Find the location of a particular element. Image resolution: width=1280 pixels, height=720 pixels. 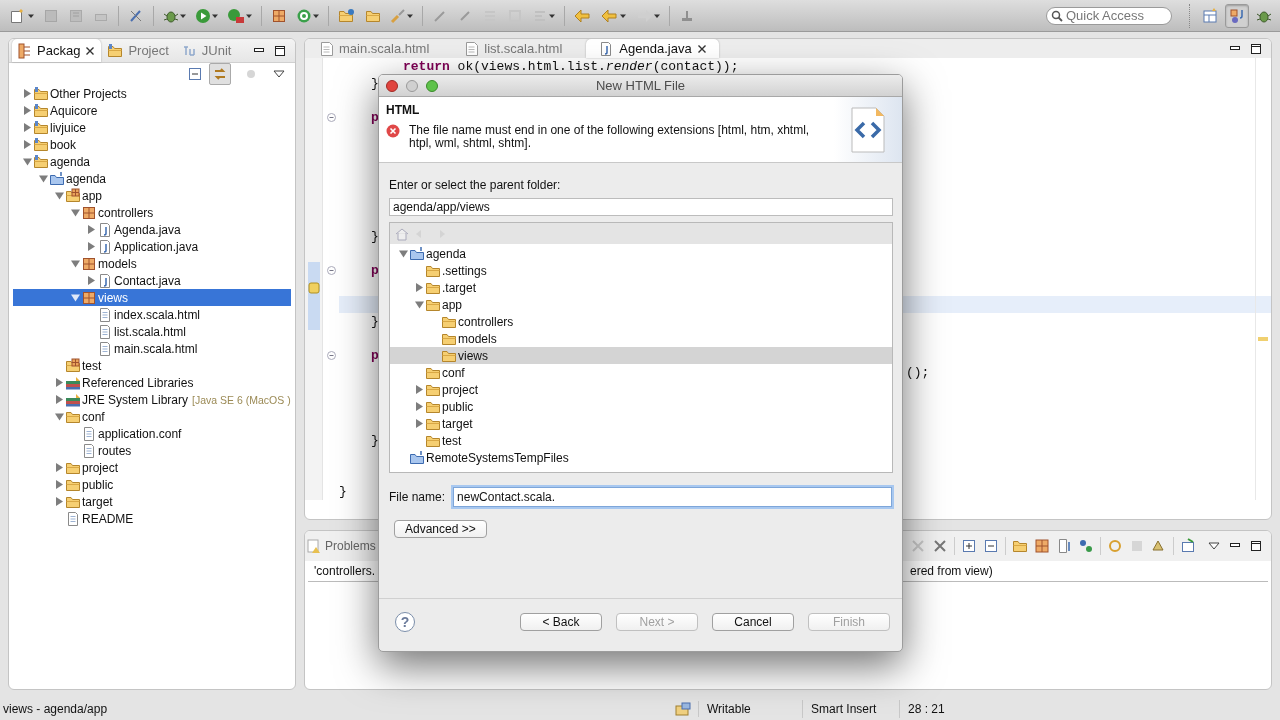

zoom-button is located at coordinates (432, 85).